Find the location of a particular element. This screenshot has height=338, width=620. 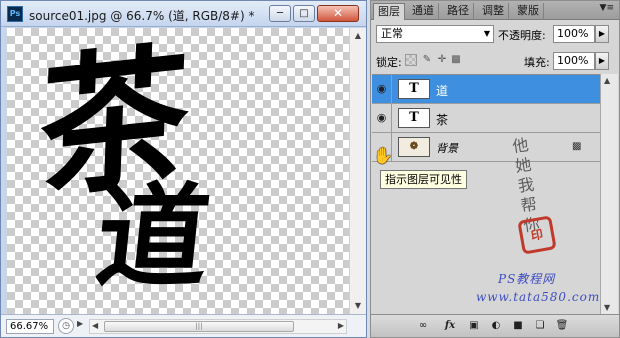

lock-move-icon: ✛ is located at coordinates (442, 60).